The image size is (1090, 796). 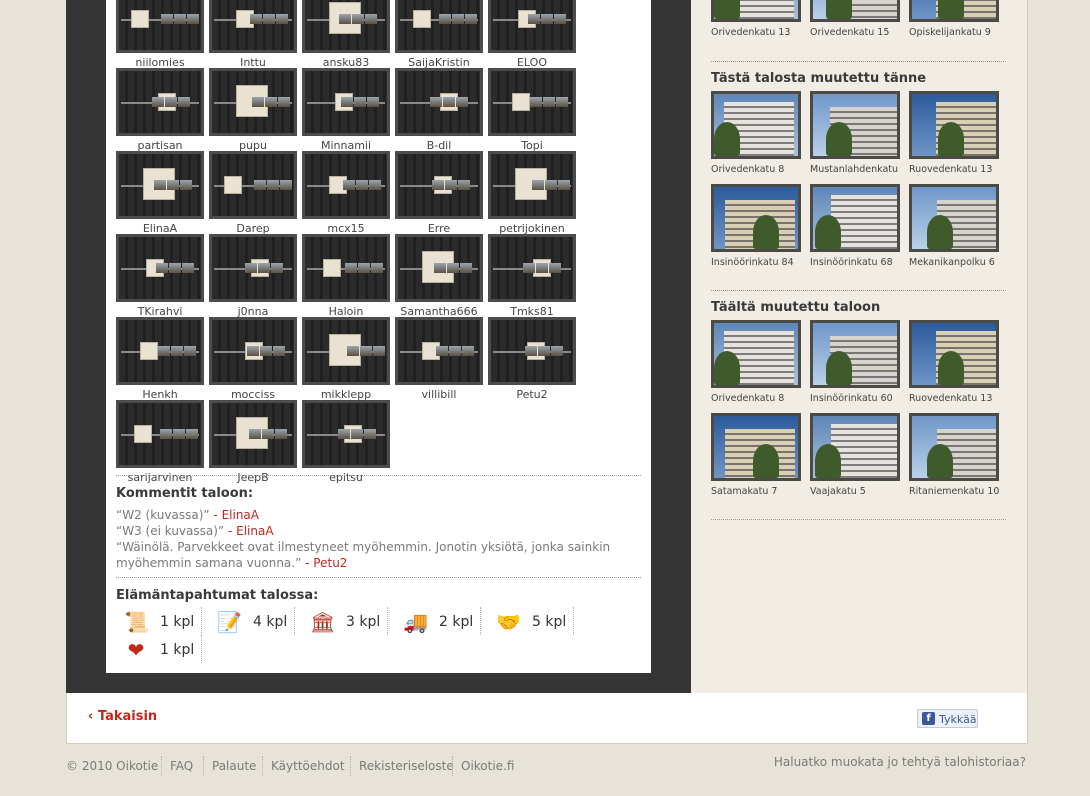 What do you see at coordinates (958, 719) in the screenshot?
I see `like-label: Tykkää` at bounding box center [958, 719].